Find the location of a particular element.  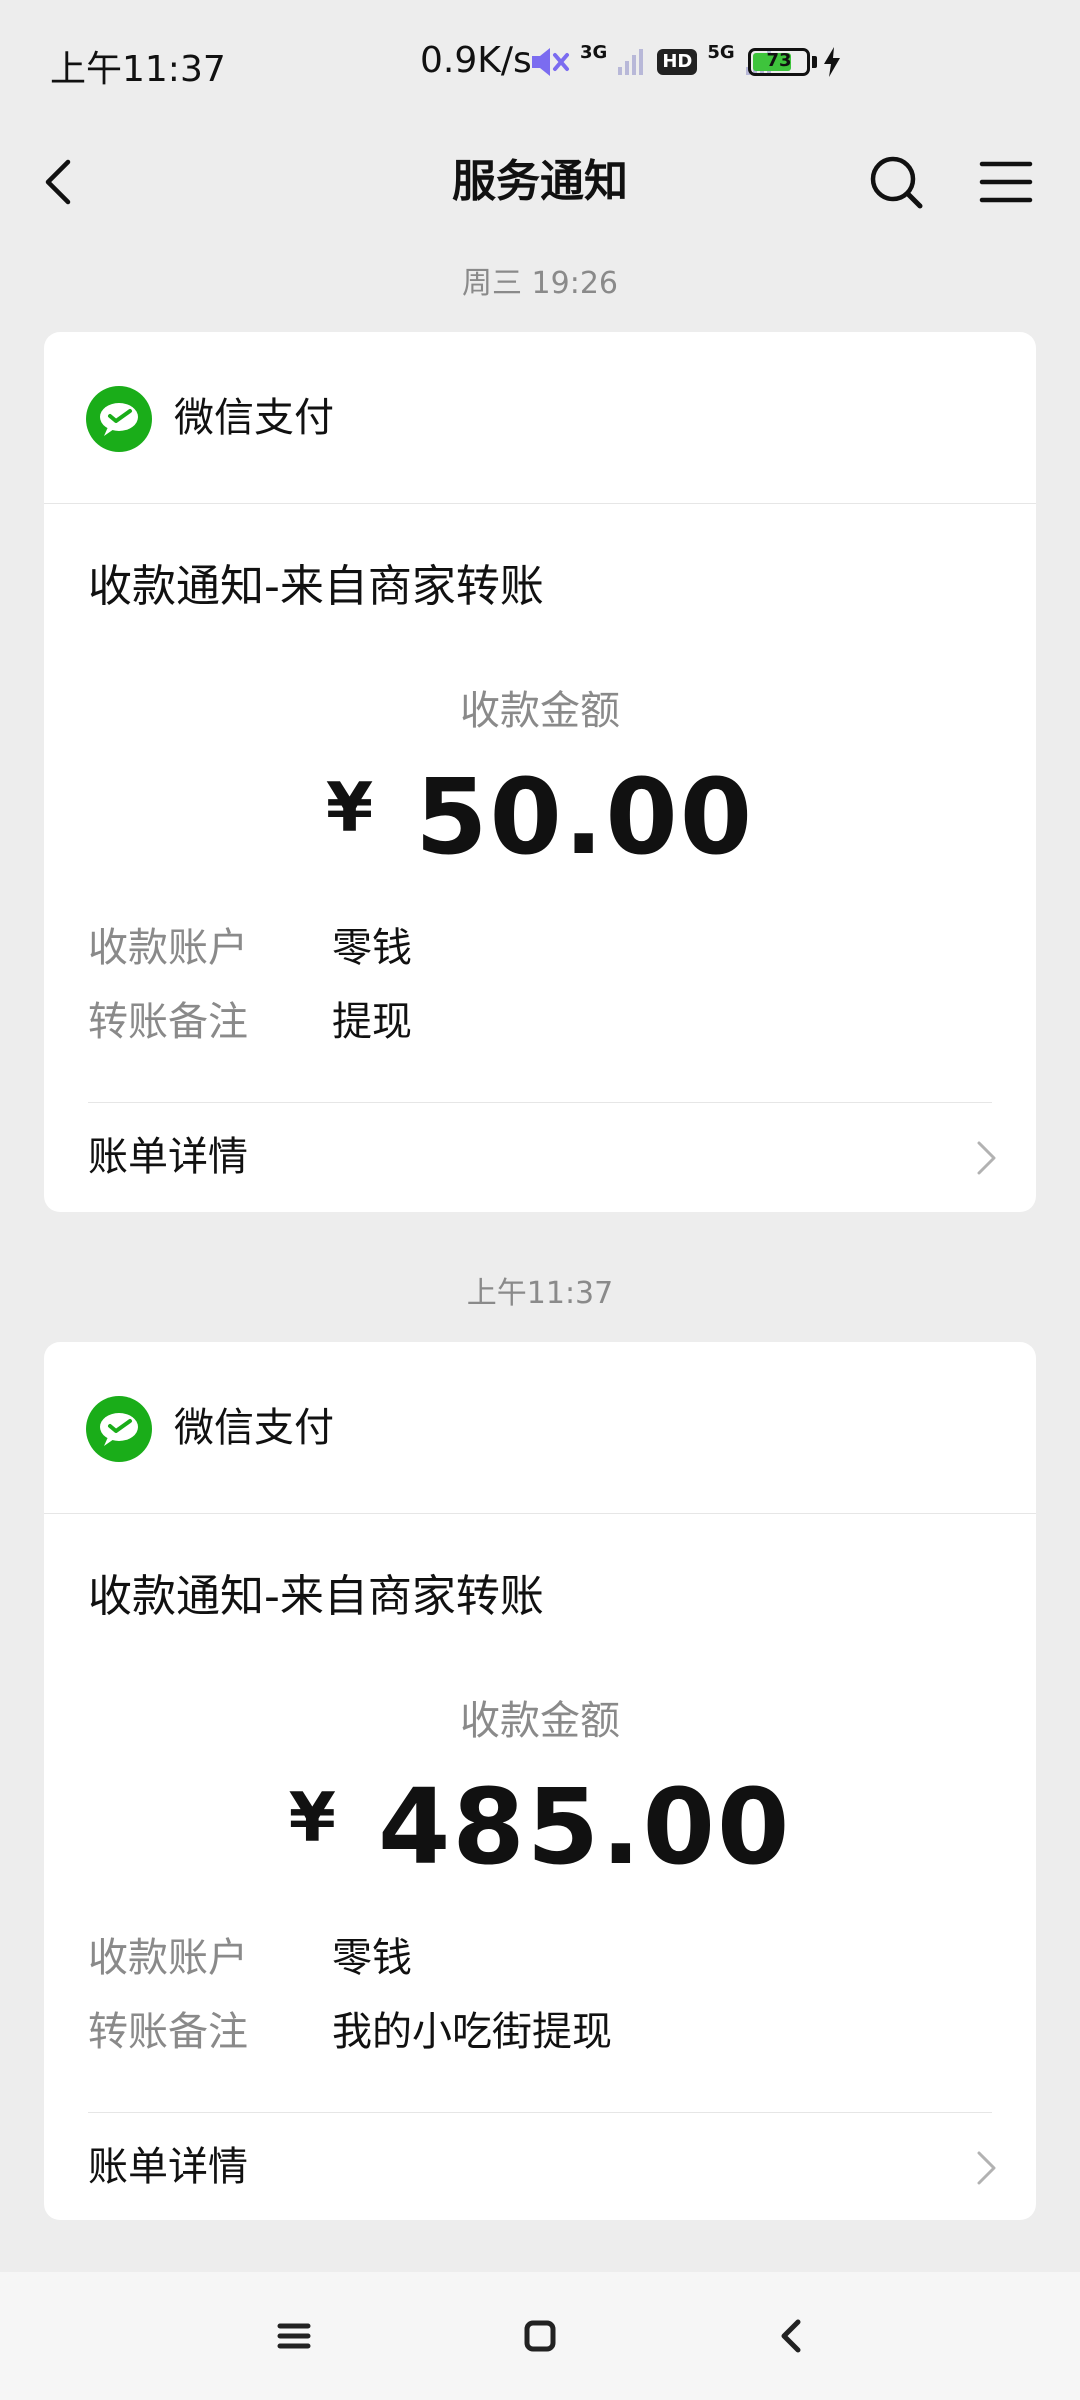

message-timestamp: 周三 19:26 is located at coordinates (540, 283).